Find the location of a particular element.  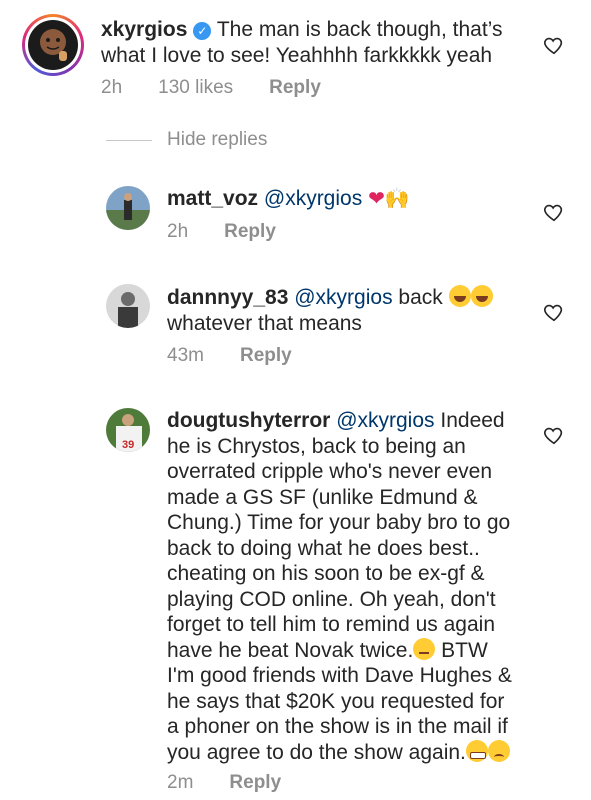

svg-text: 39 is located at coordinates (128, 445).